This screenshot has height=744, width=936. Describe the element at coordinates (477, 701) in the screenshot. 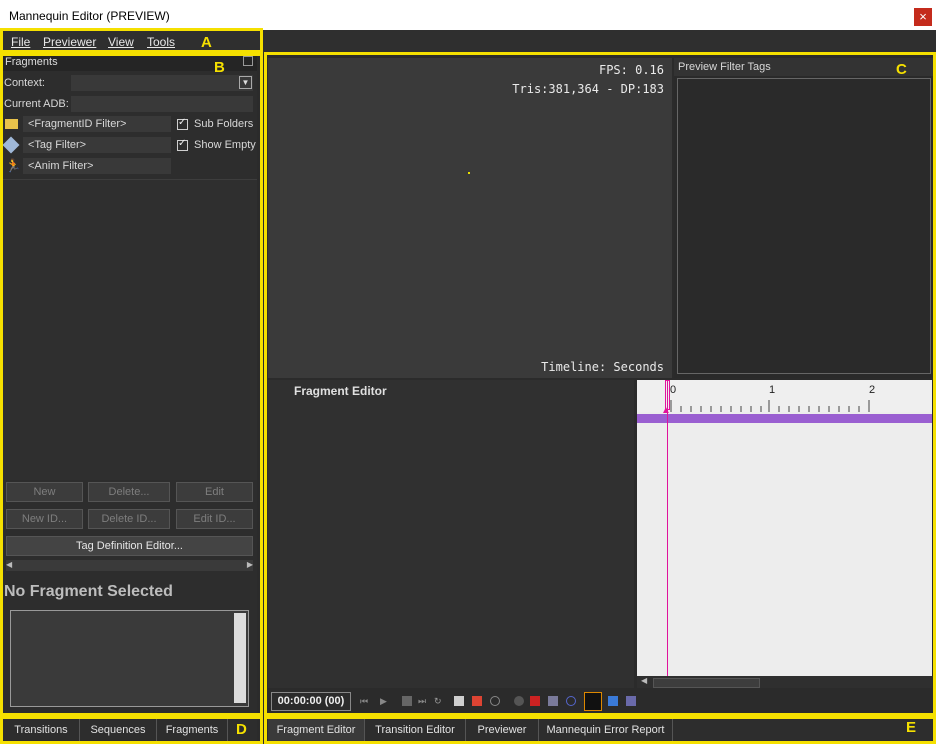

I see `target-icon` at that location.